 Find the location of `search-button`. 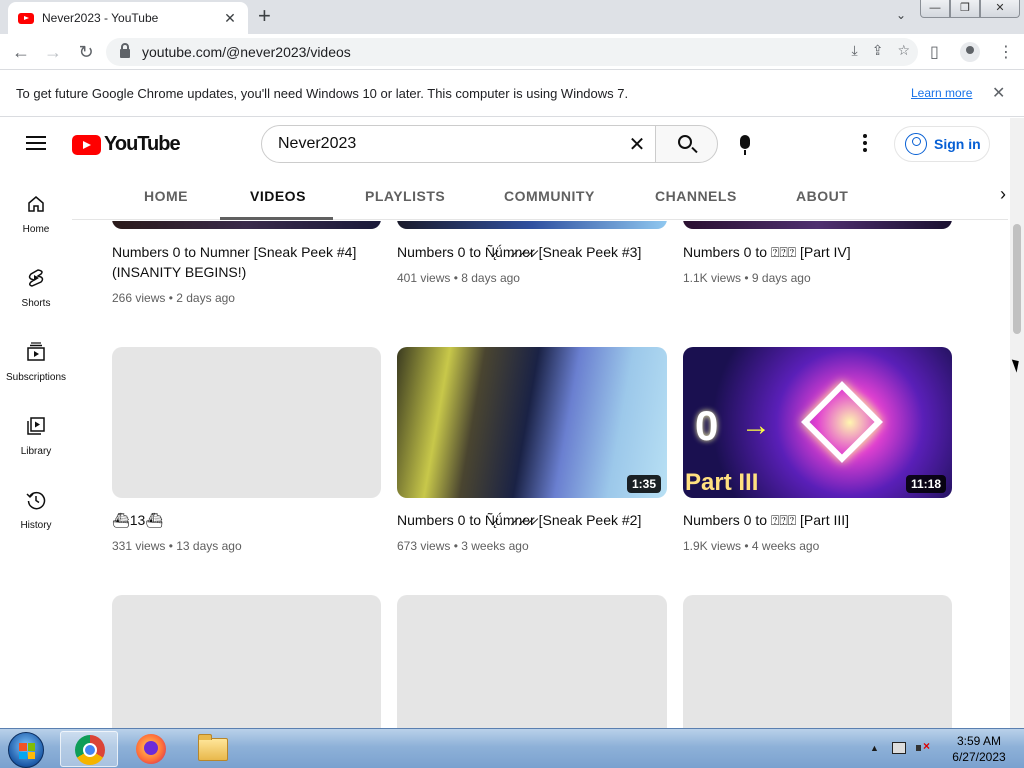

search-button is located at coordinates (686, 144).